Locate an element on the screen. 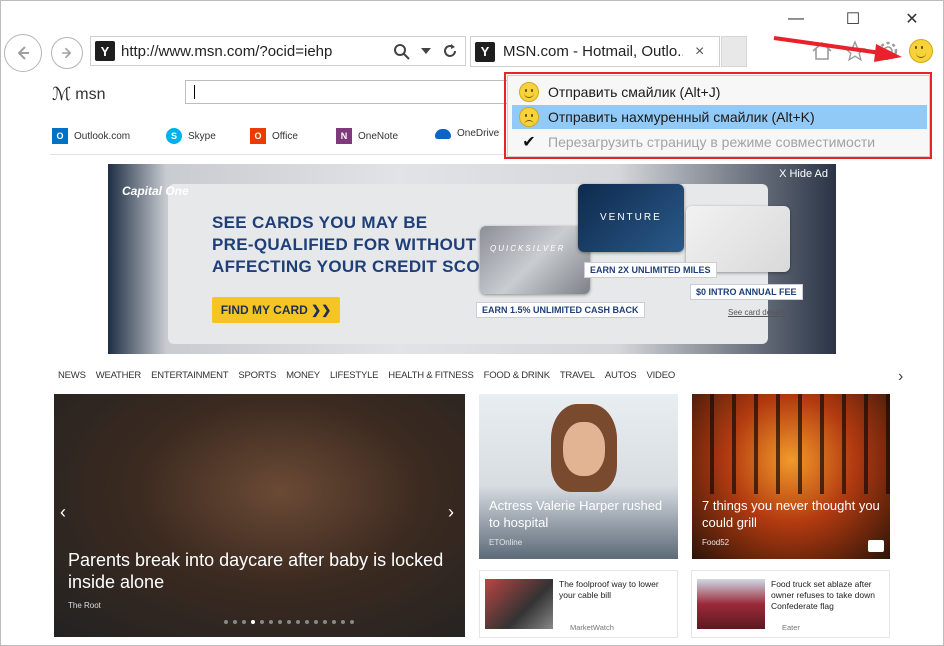 Image resolution: width=944 pixels, height=646 pixels. venture-card: VENTURE is located at coordinates (631, 218).